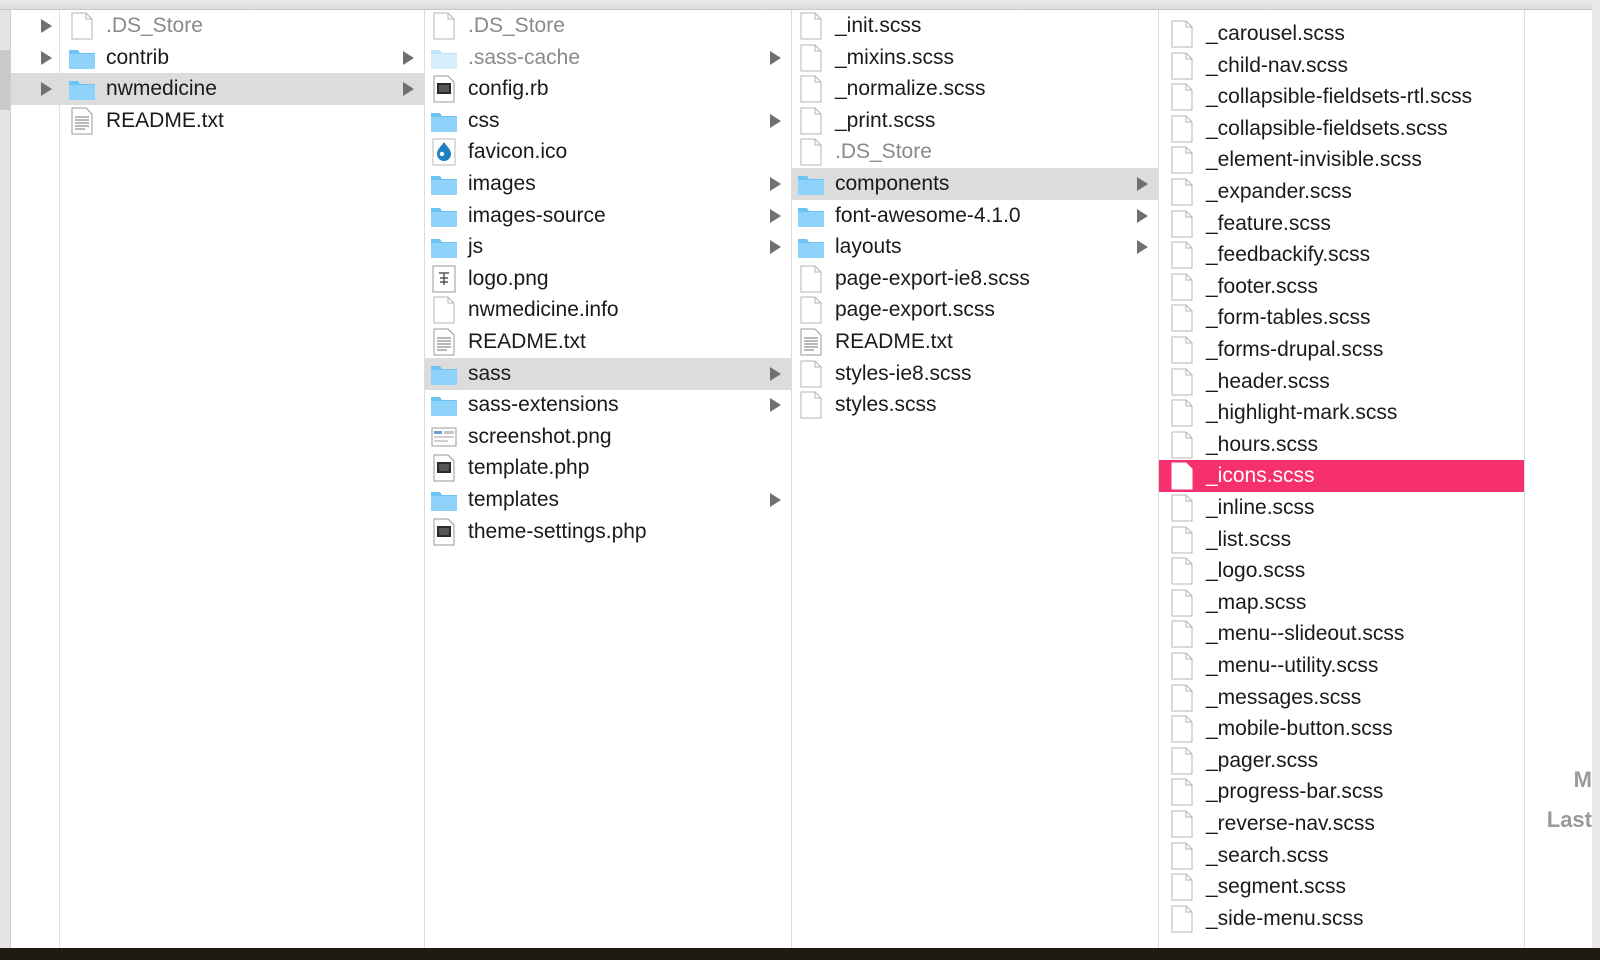 This screenshot has height=960, width=1600. Describe the element at coordinates (608, 121) in the screenshot. I see `folder-item: css` at that location.